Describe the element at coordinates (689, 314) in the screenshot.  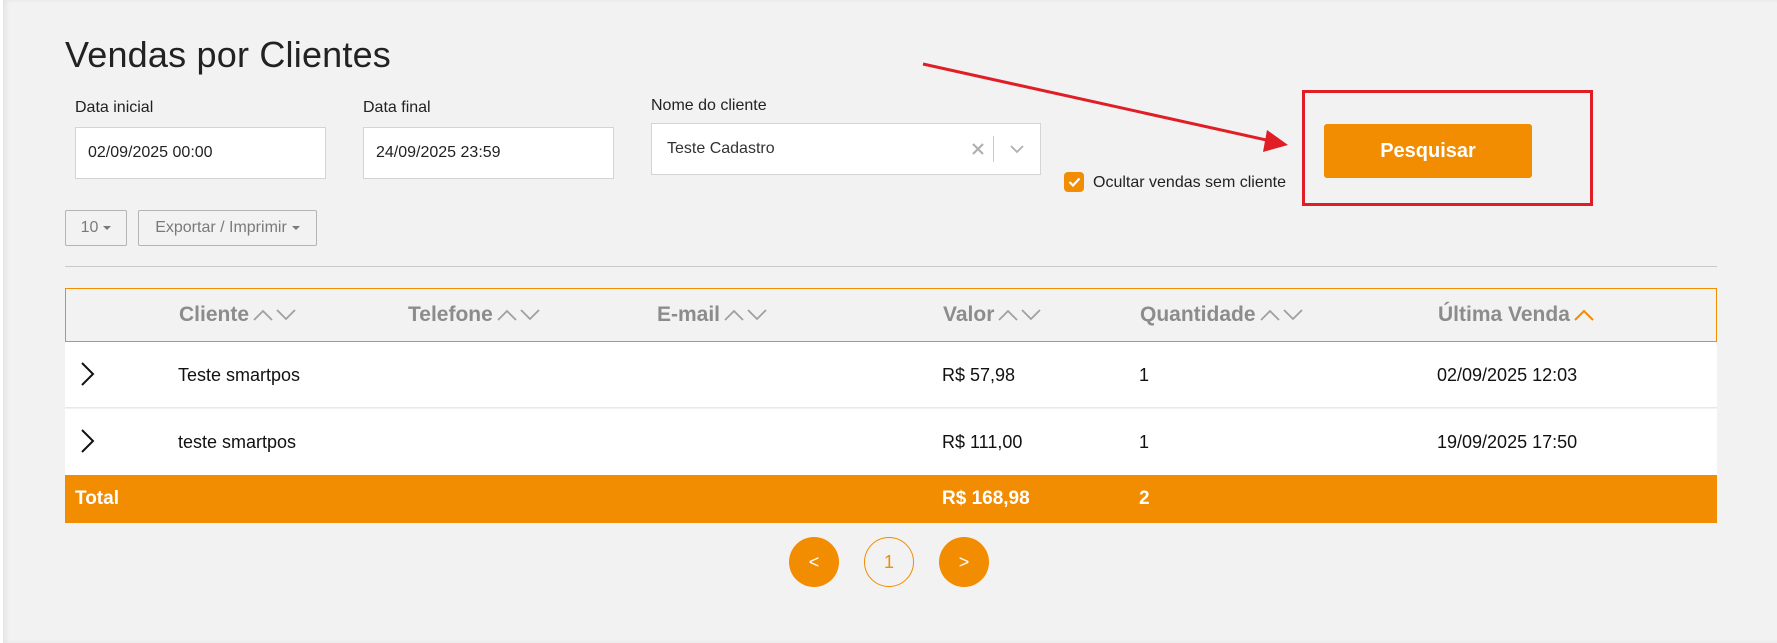
I see `column-header-label: E-mail` at that location.